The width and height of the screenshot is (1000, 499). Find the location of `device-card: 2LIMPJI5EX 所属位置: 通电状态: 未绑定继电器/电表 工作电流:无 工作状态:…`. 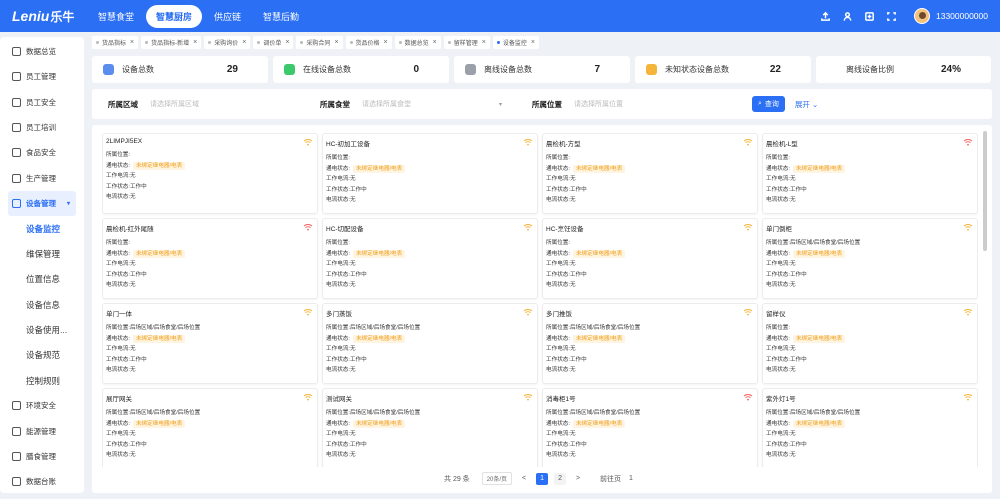

device-card: 2LIMPJI5EX 所属位置: 通电状态: 未绑定继电器/电表 工作电流:无 工作状态:… is located at coordinates (210, 173).